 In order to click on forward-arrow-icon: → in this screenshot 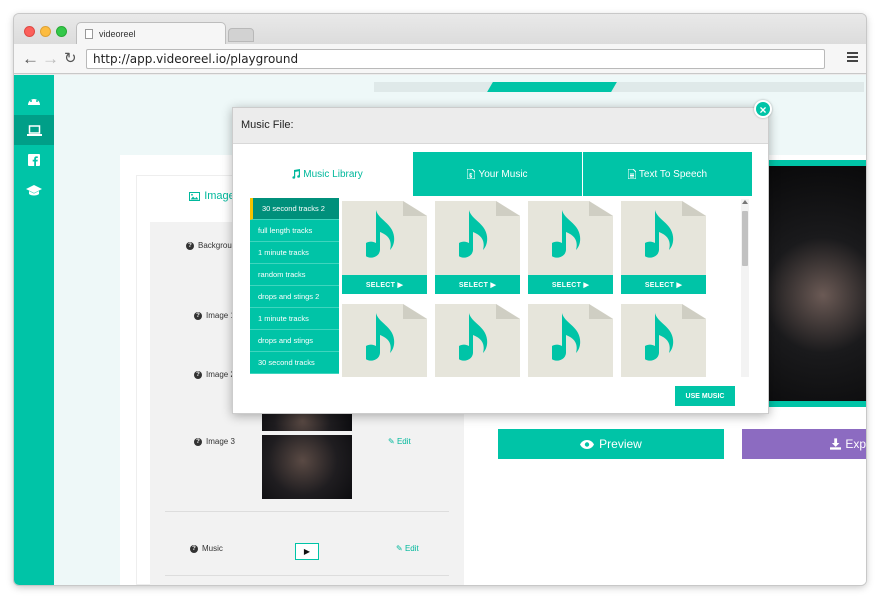, I will do `click(50, 58)`.